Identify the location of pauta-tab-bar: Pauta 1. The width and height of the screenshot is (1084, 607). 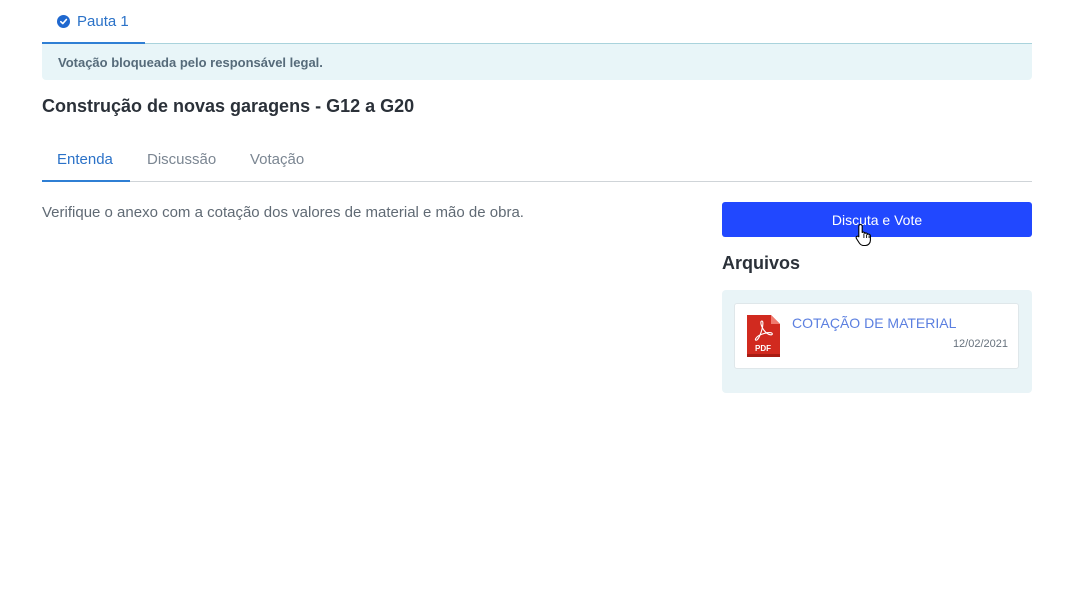
(537, 22).